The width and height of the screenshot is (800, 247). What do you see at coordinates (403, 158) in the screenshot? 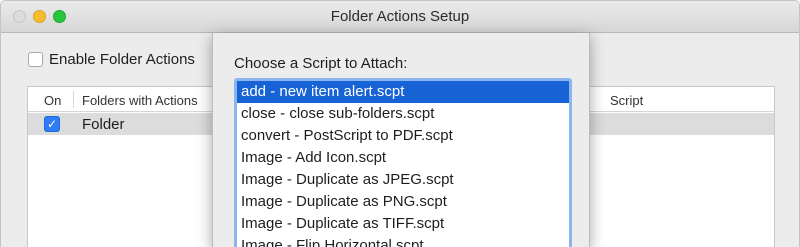
I see `script-list-item: Image - Add Icon.scpt` at bounding box center [403, 158].